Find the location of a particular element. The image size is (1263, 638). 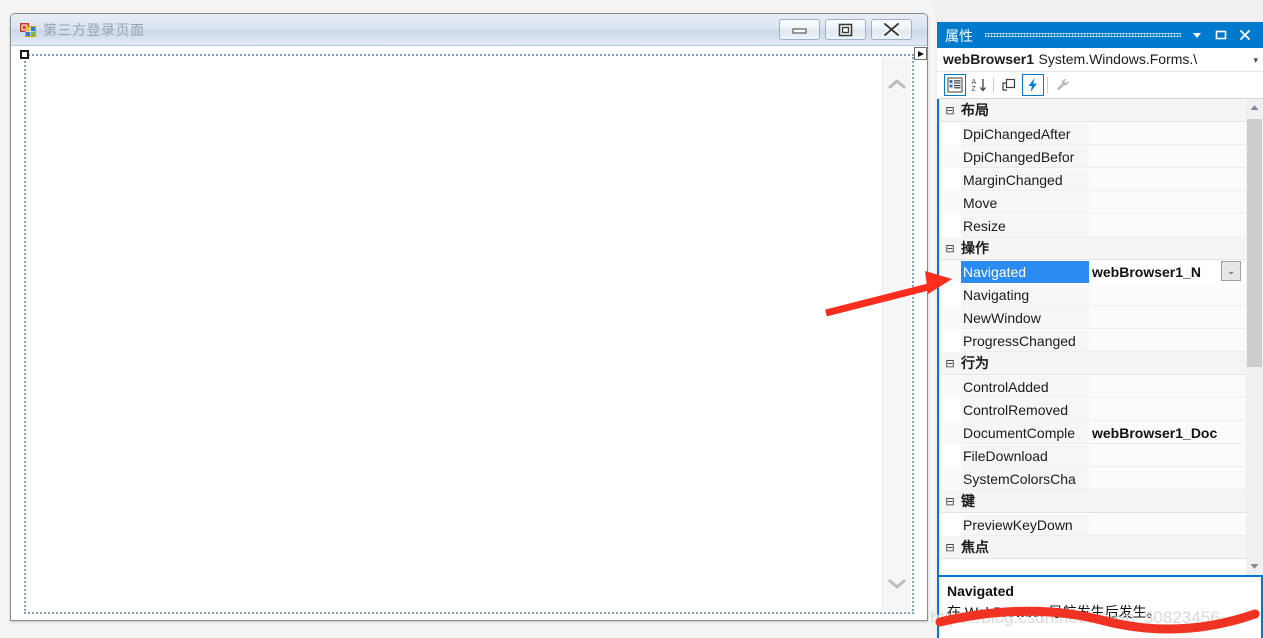

properties-icon is located at coordinates (1009, 84).